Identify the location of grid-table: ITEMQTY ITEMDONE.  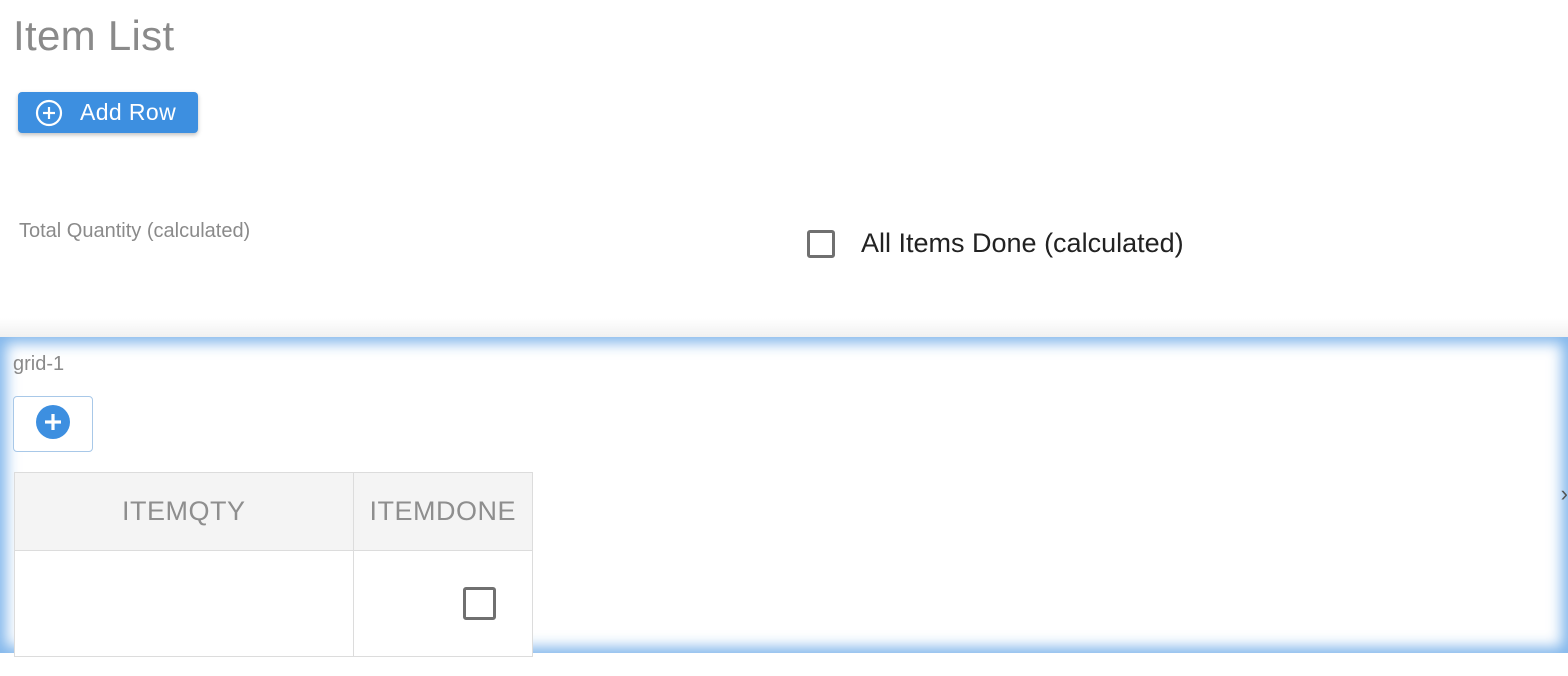
(274, 564).